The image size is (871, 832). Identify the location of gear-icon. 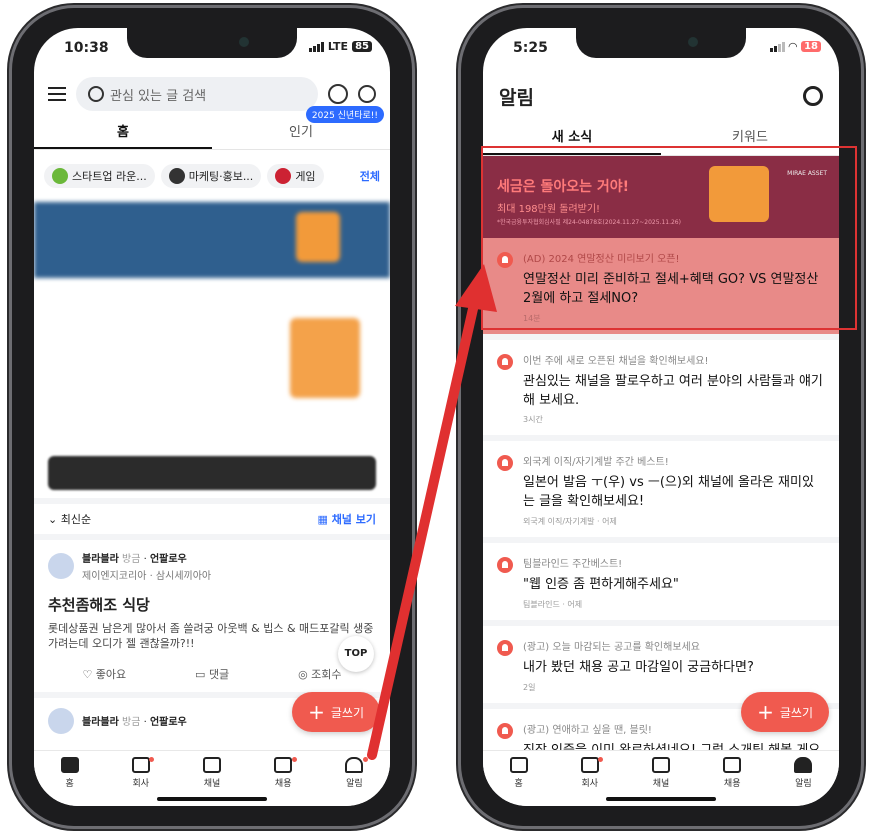
(813, 96).